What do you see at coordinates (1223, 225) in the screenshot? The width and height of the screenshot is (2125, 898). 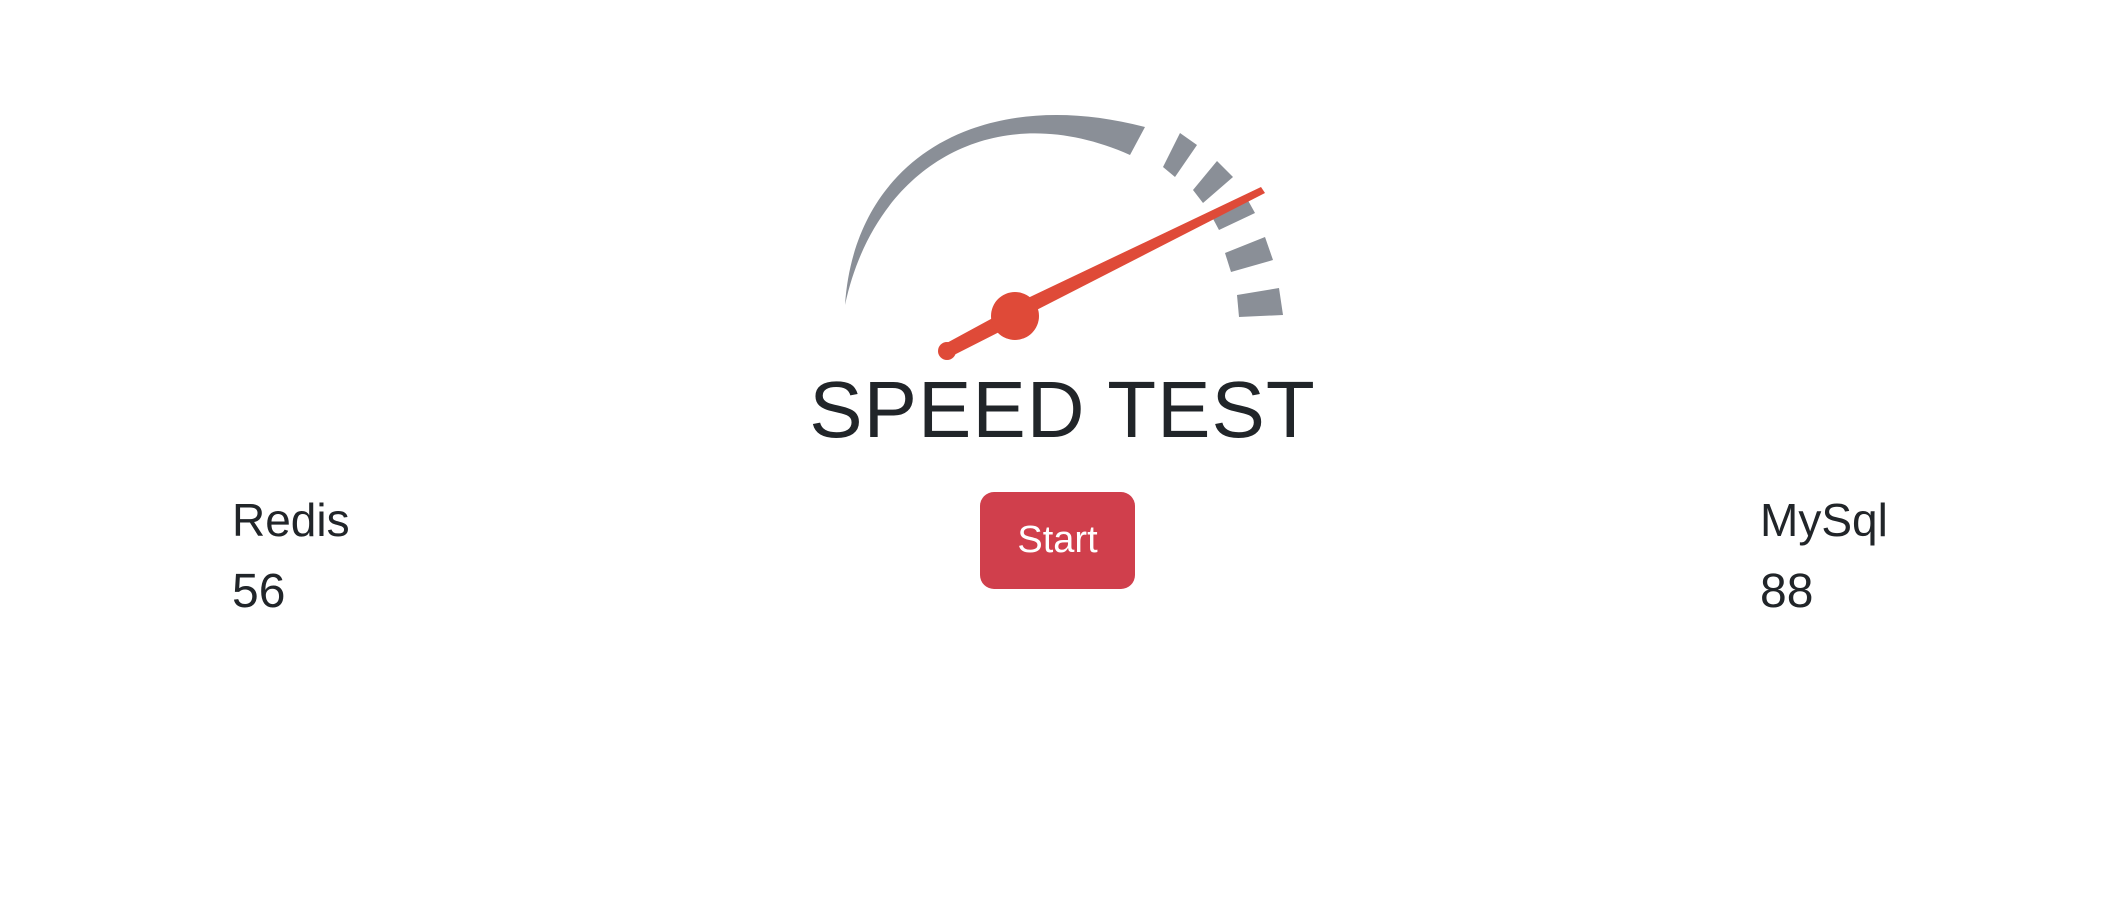 I see `gauge-ticks` at bounding box center [1223, 225].